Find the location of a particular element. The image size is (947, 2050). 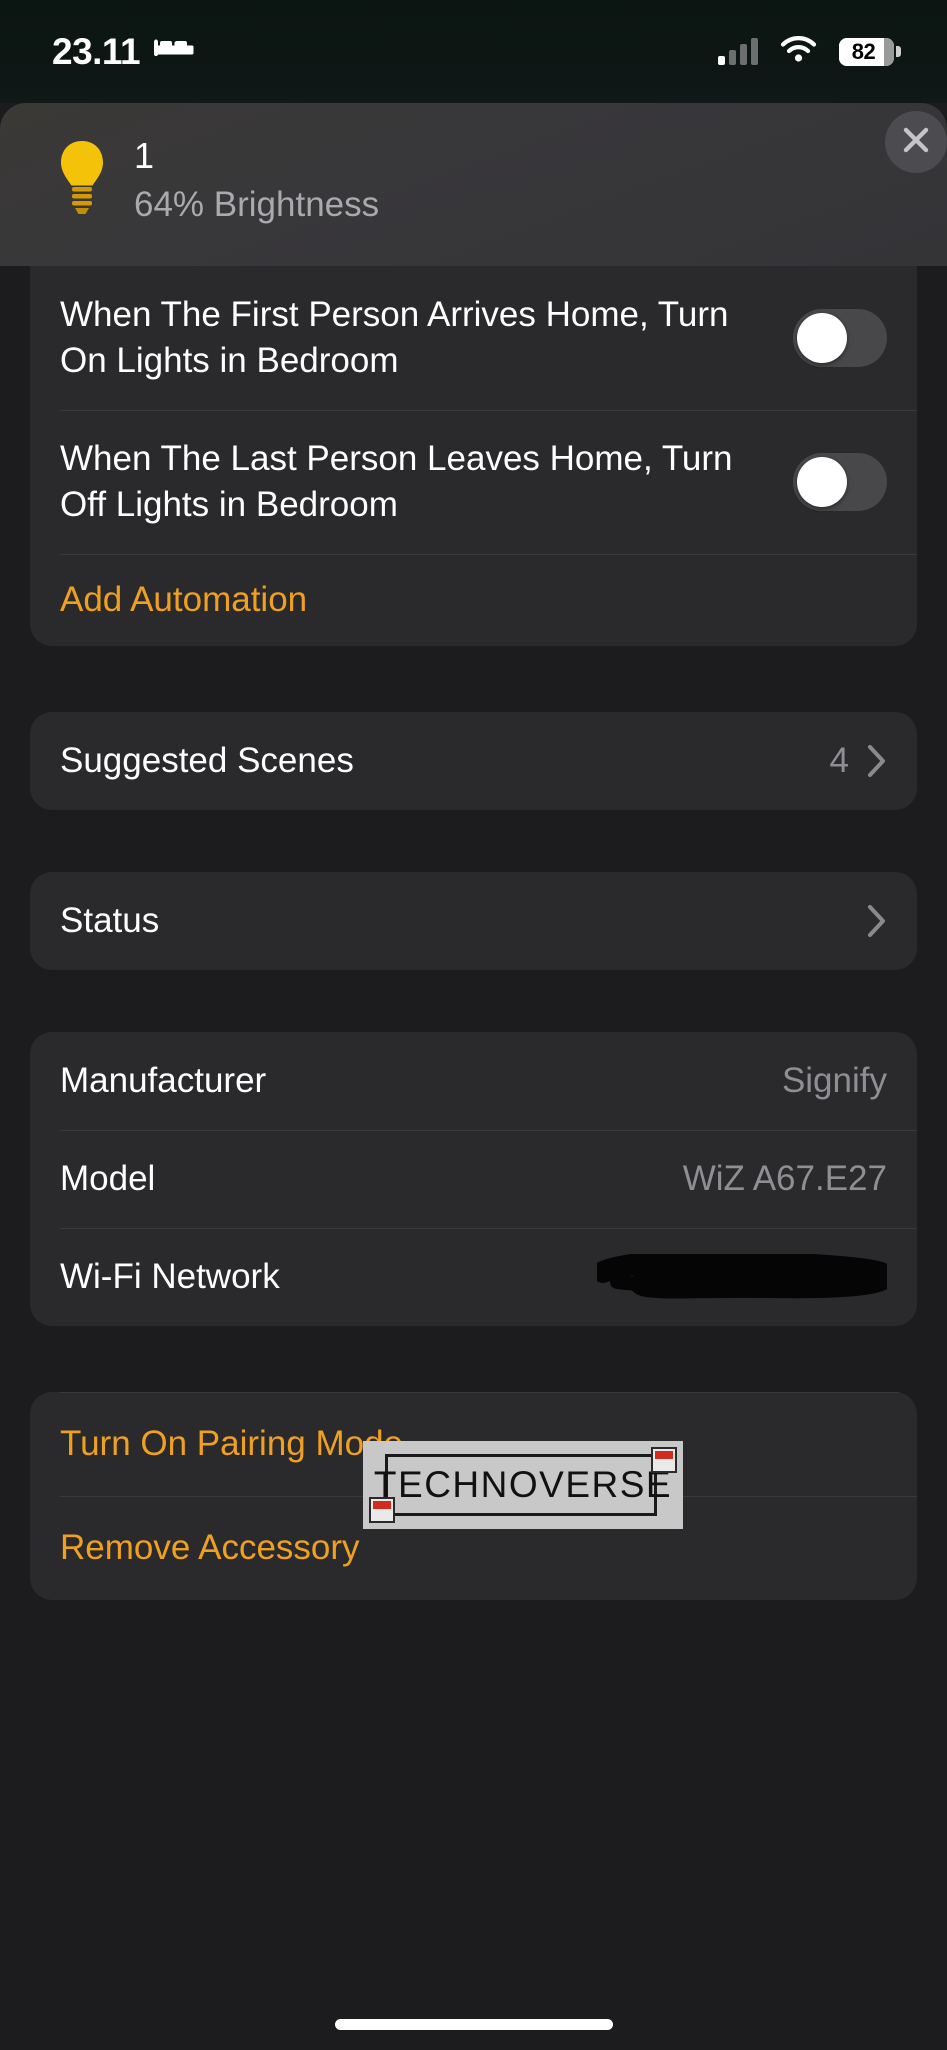

battery-icon: 82 is located at coordinates (870, 51).